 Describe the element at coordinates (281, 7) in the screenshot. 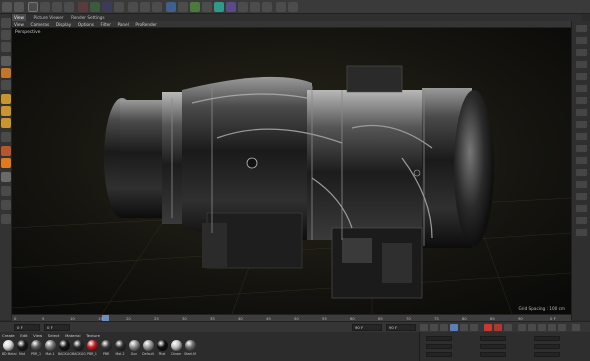

I see `python-icon` at that location.